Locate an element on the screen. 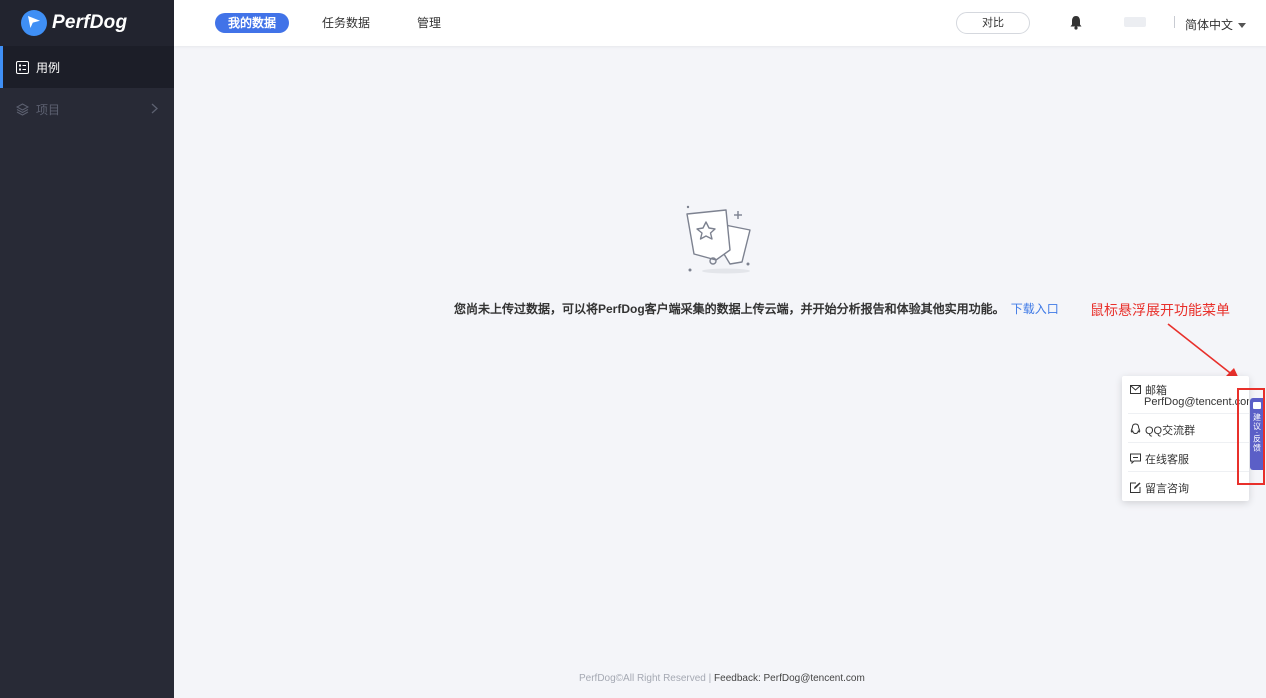 Image resolution: width=1266 pixels, height=698 pixels. menu-item-label: 留言咨询 is located at coordinates (1167, 489).